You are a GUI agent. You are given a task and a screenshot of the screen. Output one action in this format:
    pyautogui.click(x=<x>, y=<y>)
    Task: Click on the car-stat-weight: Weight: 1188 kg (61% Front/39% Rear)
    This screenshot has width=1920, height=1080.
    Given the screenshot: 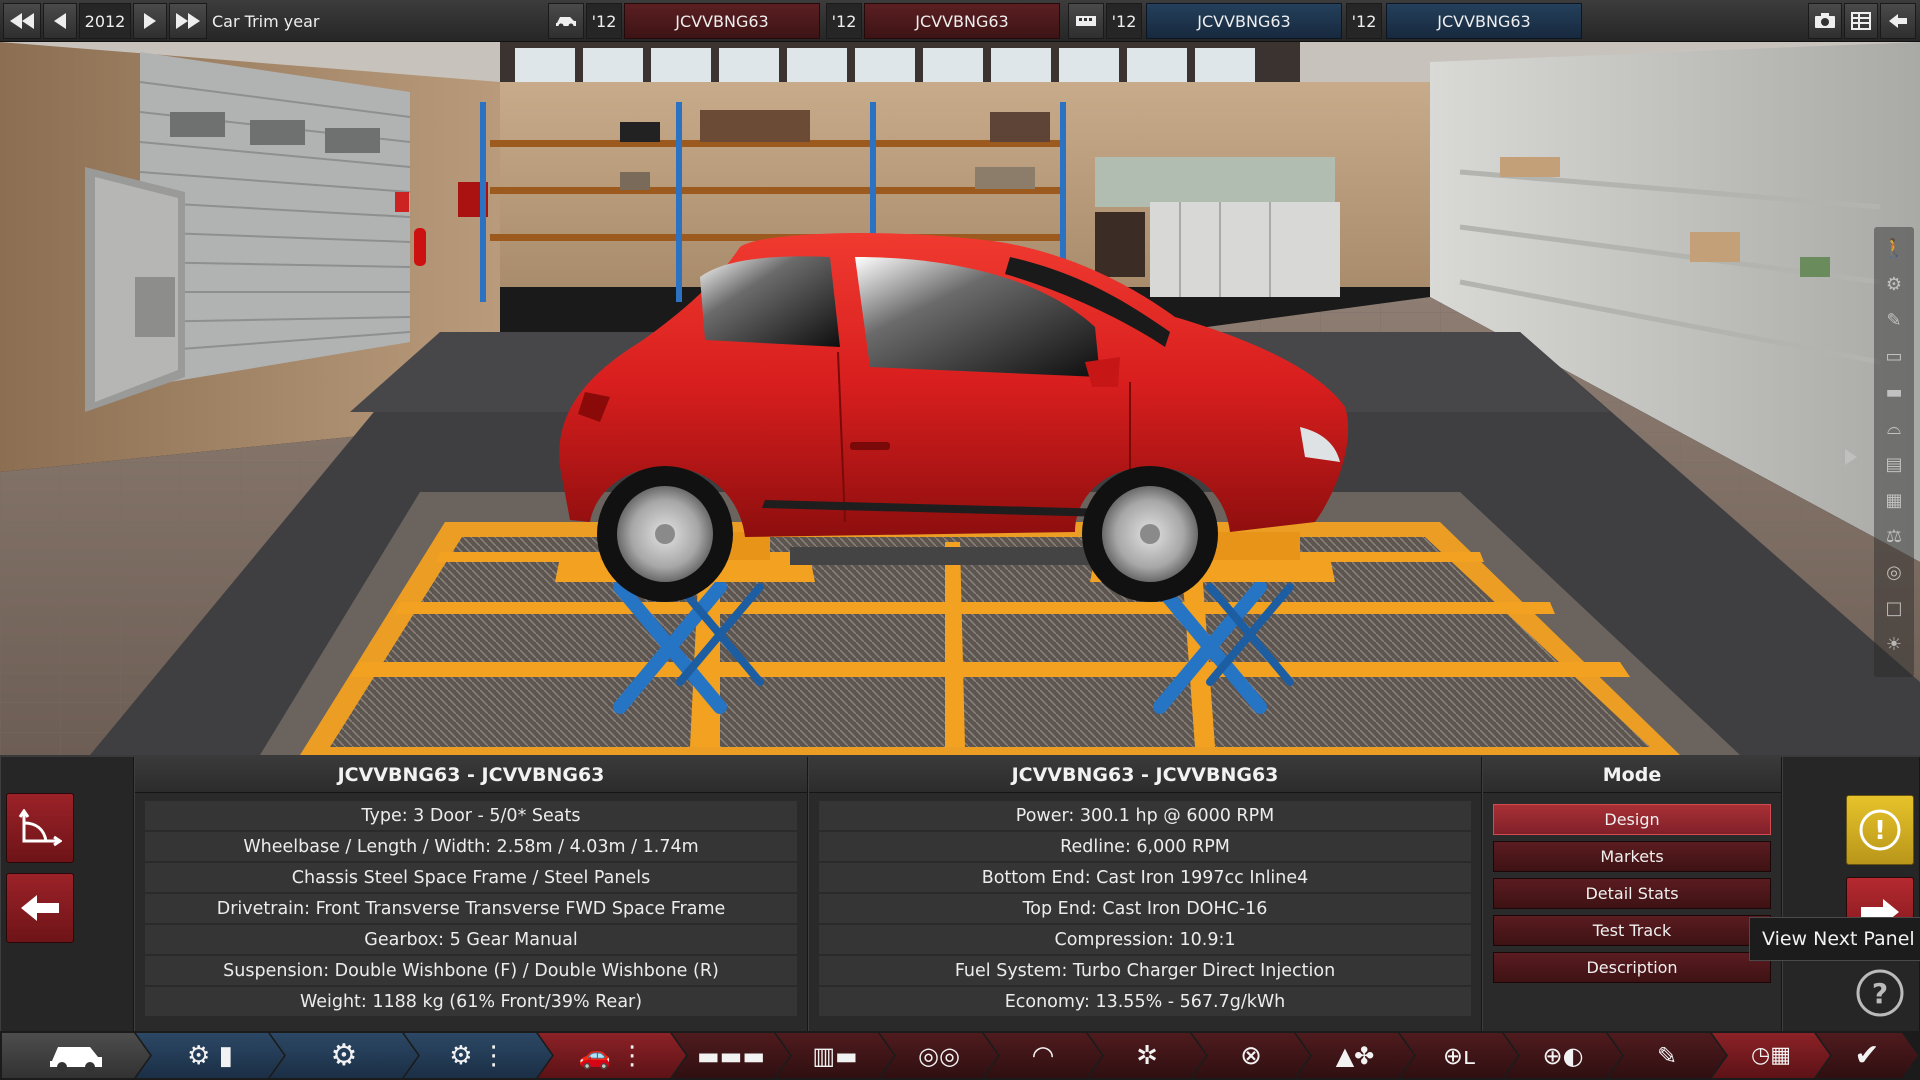 What is the action you would take?
    pyautogui.click(x=471, y=1001)
    